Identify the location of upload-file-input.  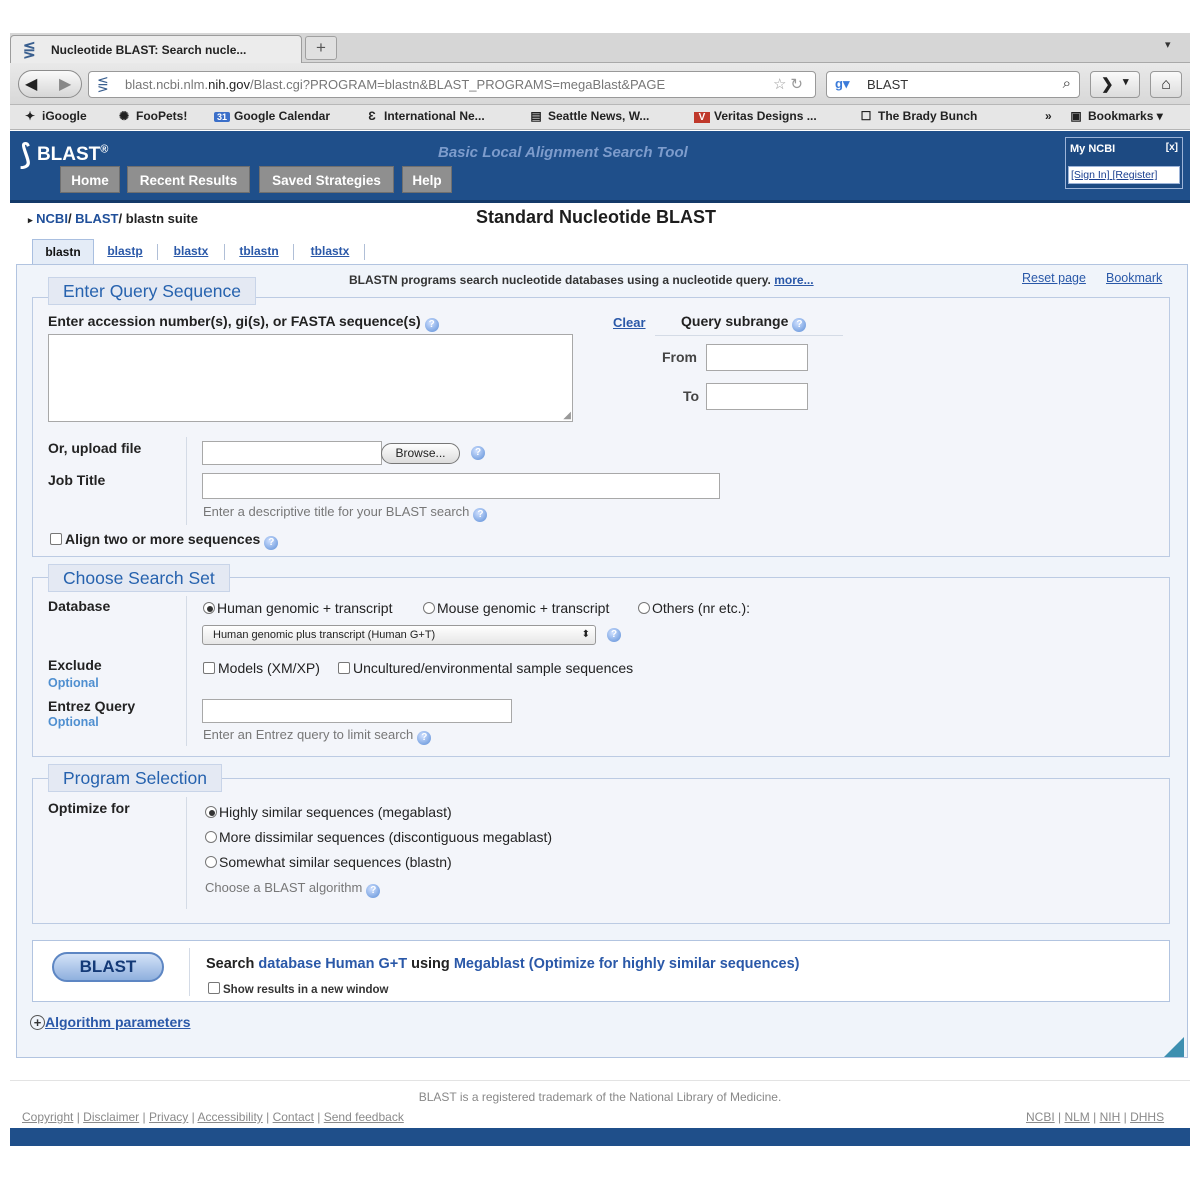
(292, 453).